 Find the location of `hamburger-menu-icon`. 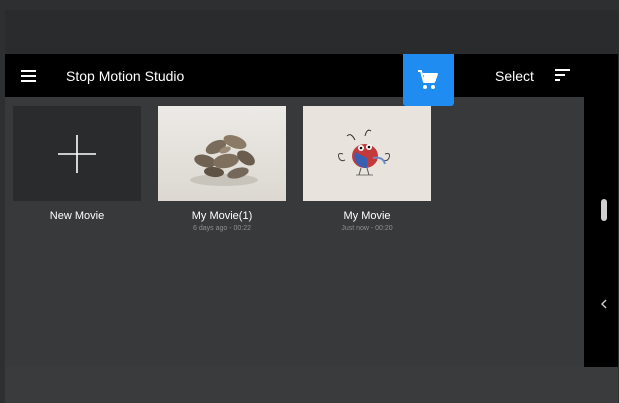

hamburger-menu-icon is located at coordinates (29, 76).